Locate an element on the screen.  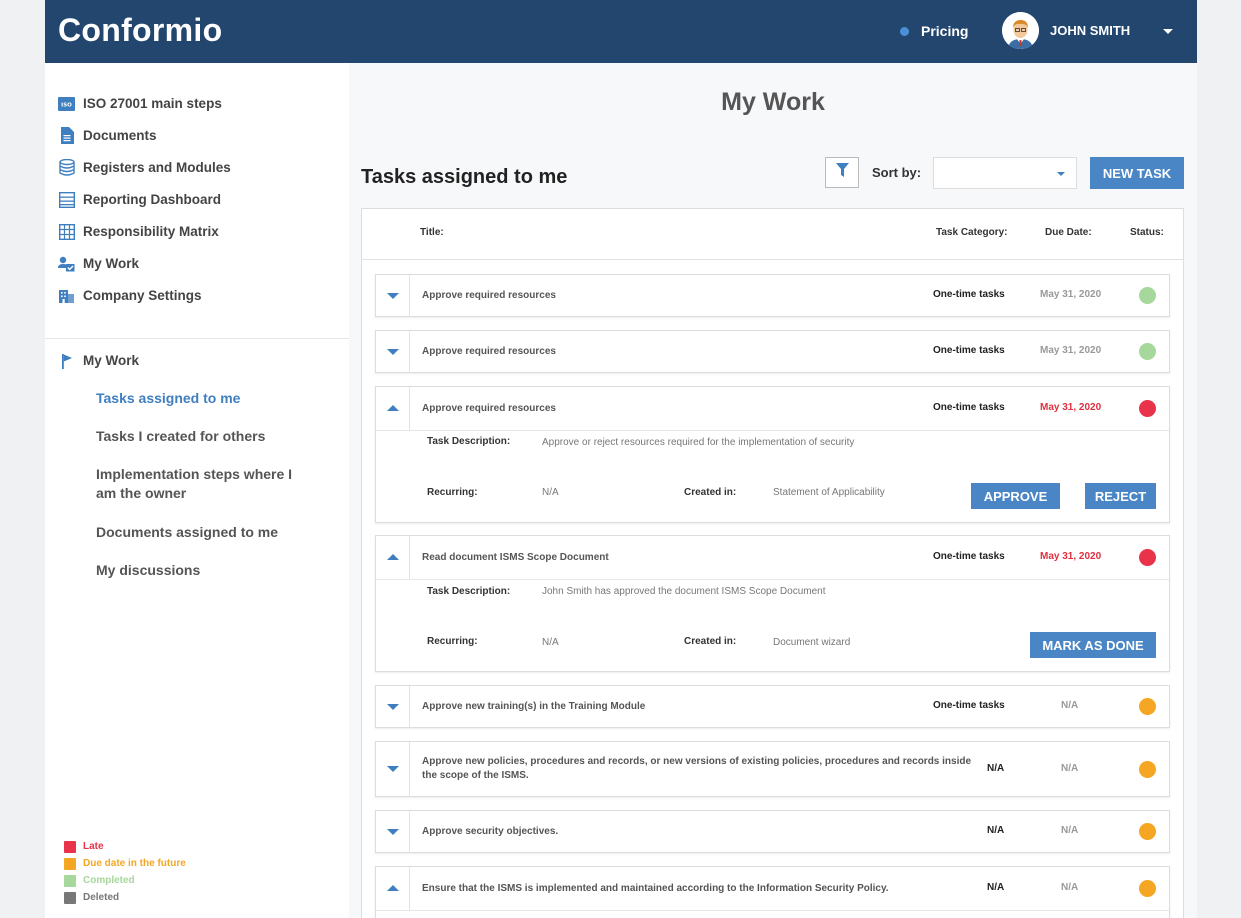
avatar is located at coordinates (1020, 30).